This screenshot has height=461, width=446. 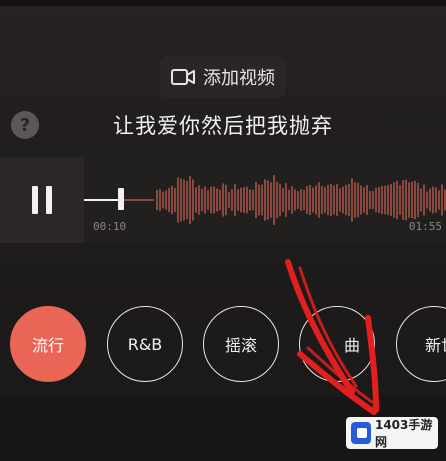 I want to click on genre-rnb-button: R&B, so click(x=145, y=344).